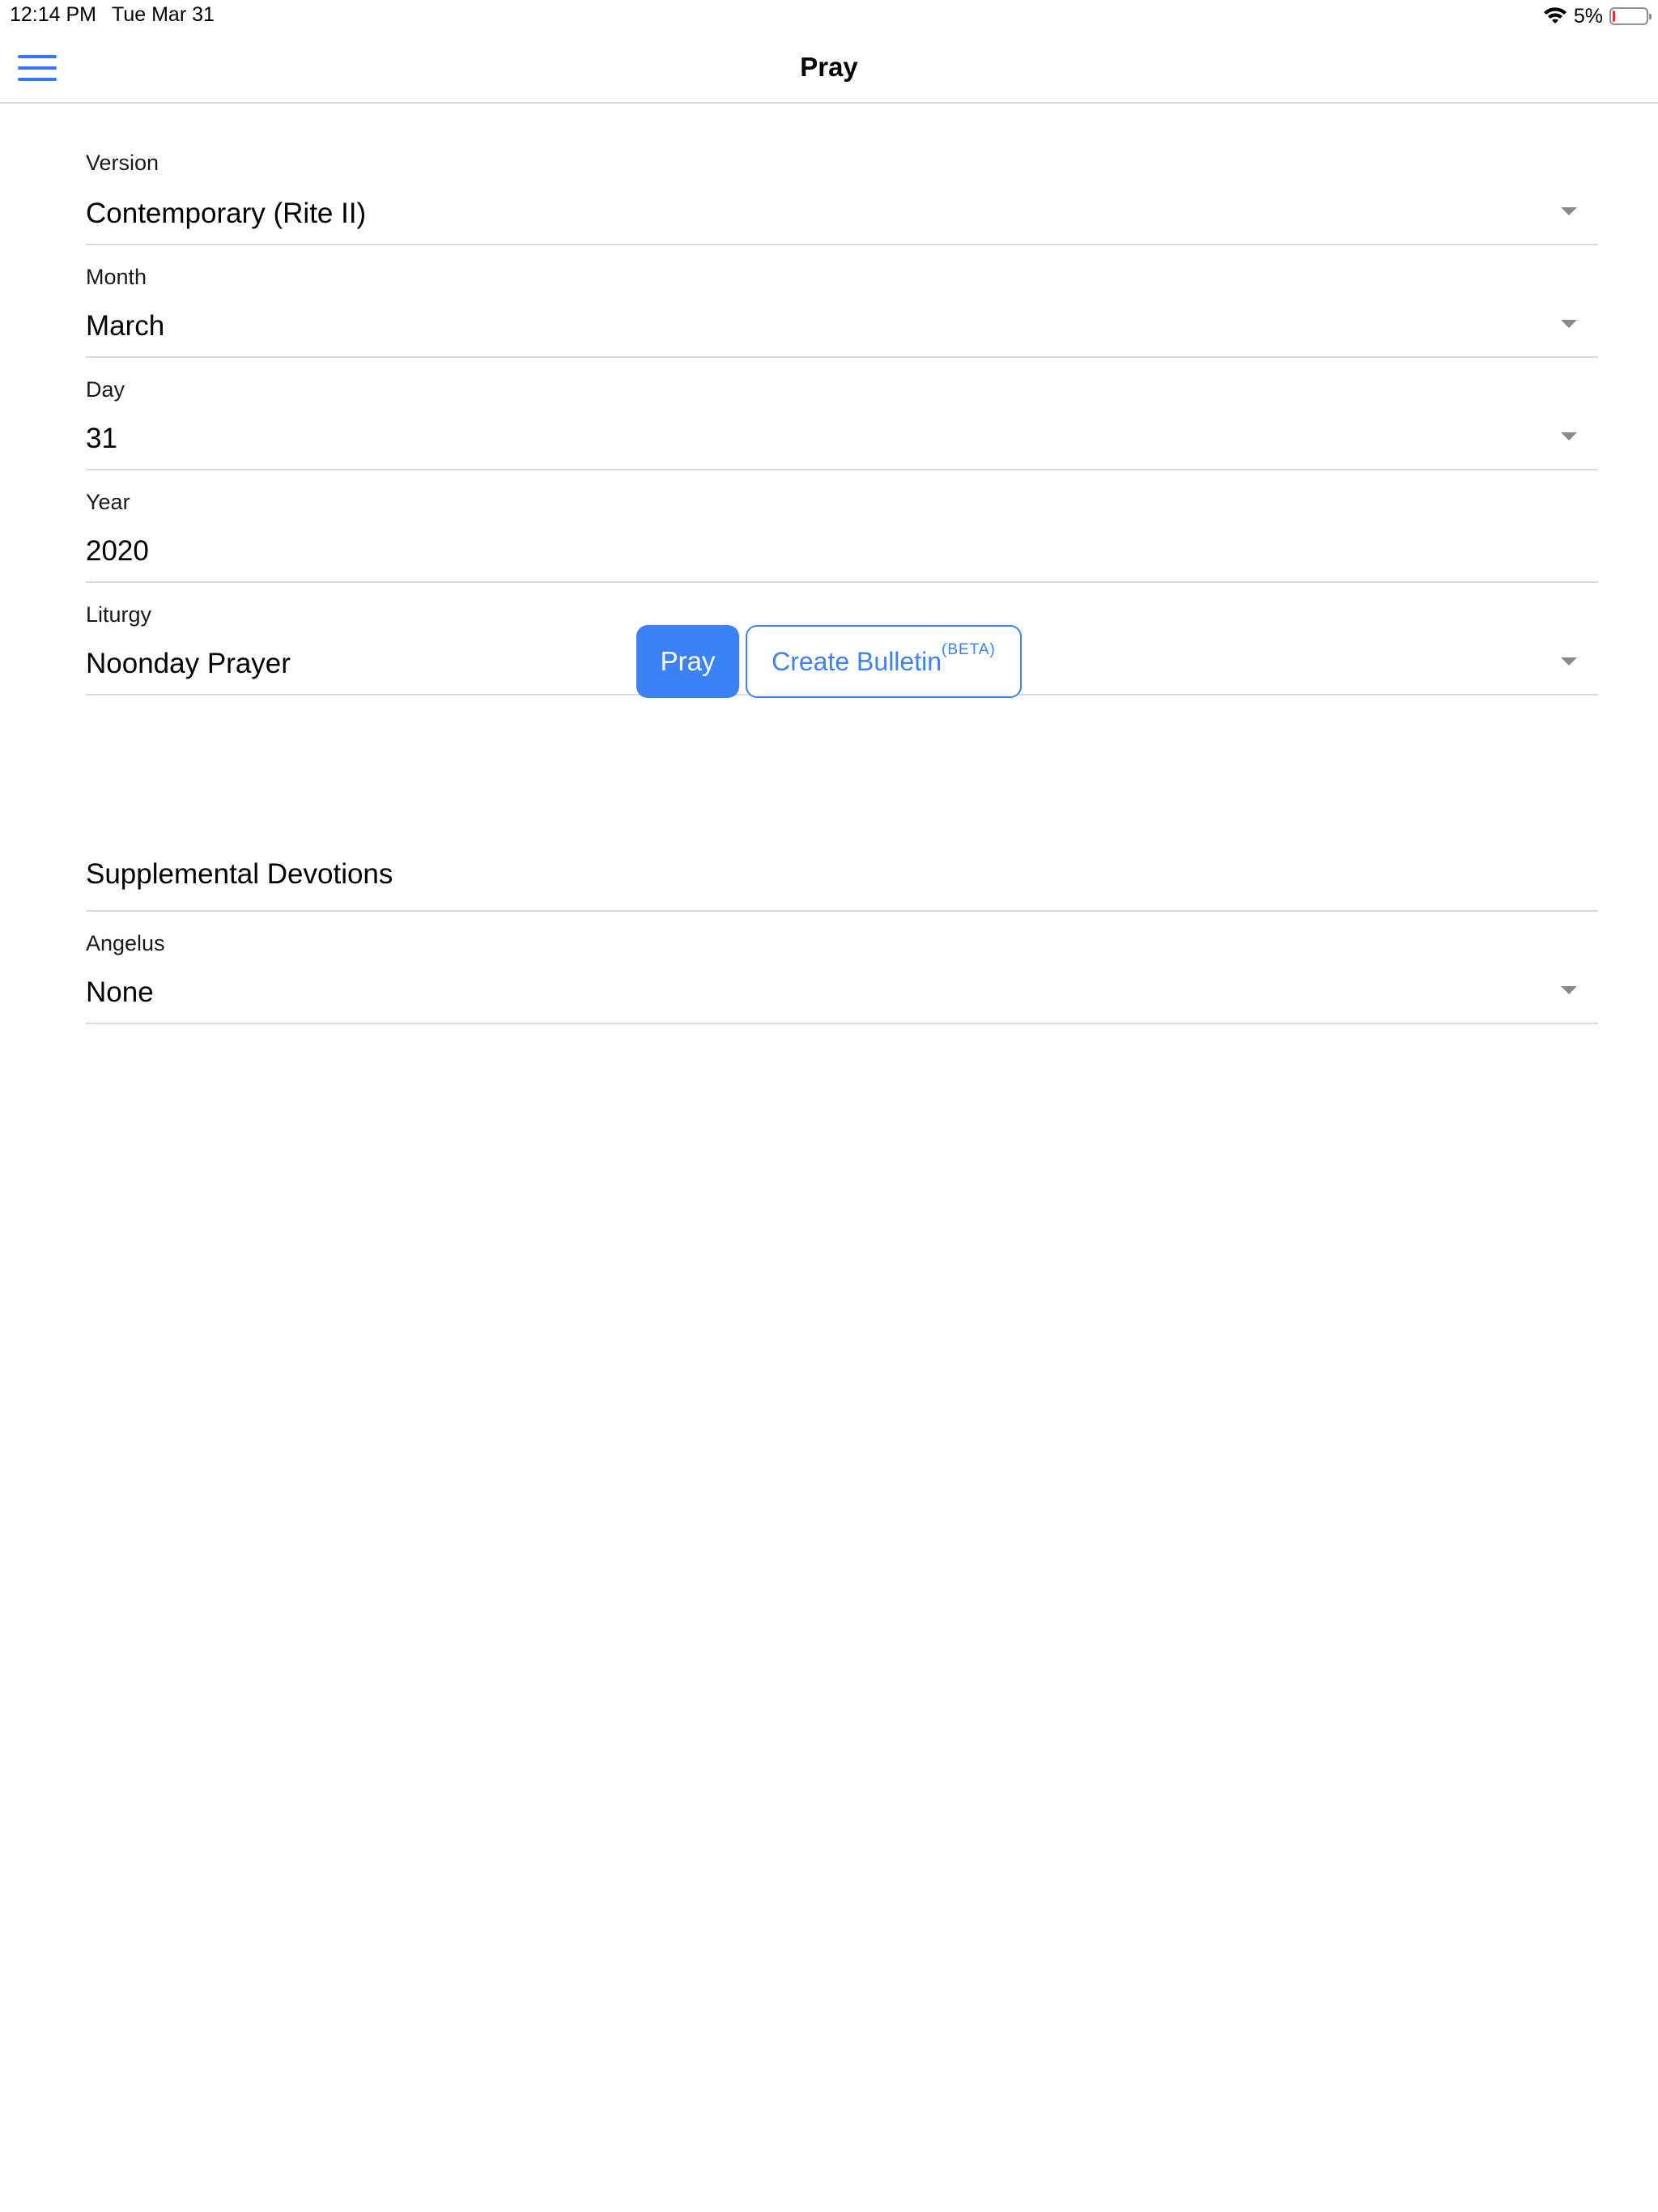 This screenshot has width=1658, height=2212. I want to click on day-value: 31, so click(101, 439).